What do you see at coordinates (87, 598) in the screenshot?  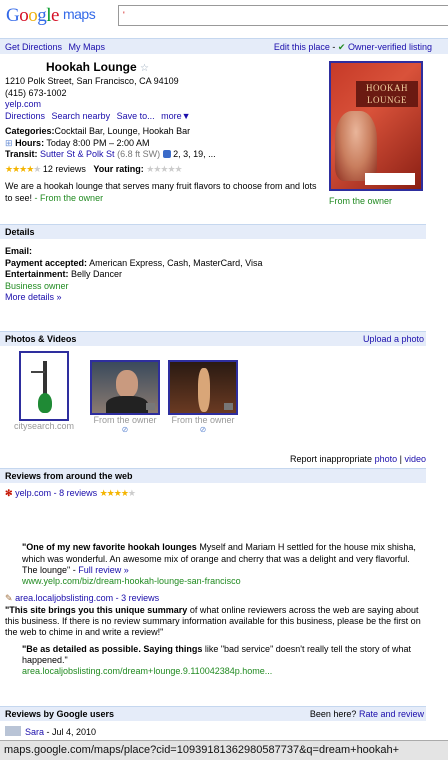 I see `area-source-link: area.localjobslisting.com - 3 reviews` at bounding box center [87, 598].